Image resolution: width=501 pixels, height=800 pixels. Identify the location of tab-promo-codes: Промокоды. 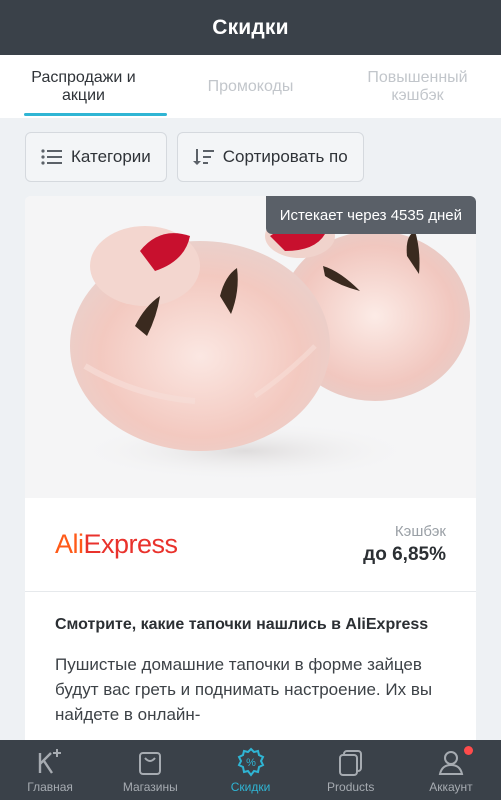
(250, 86).